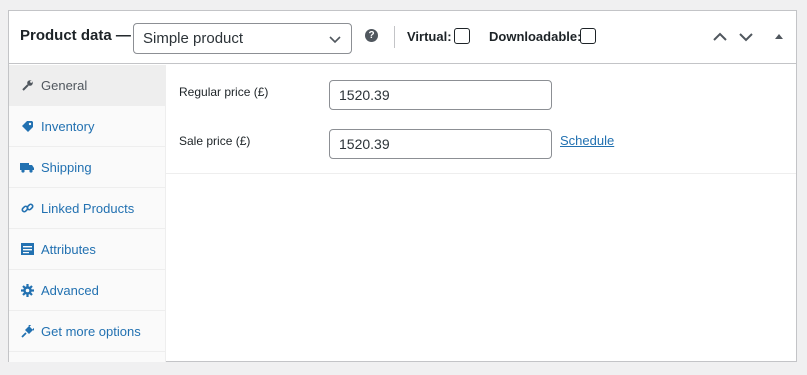  Describe the element at coordinates (91, 331) in the screenshot. I see `tab-label: Get more options` at that location.